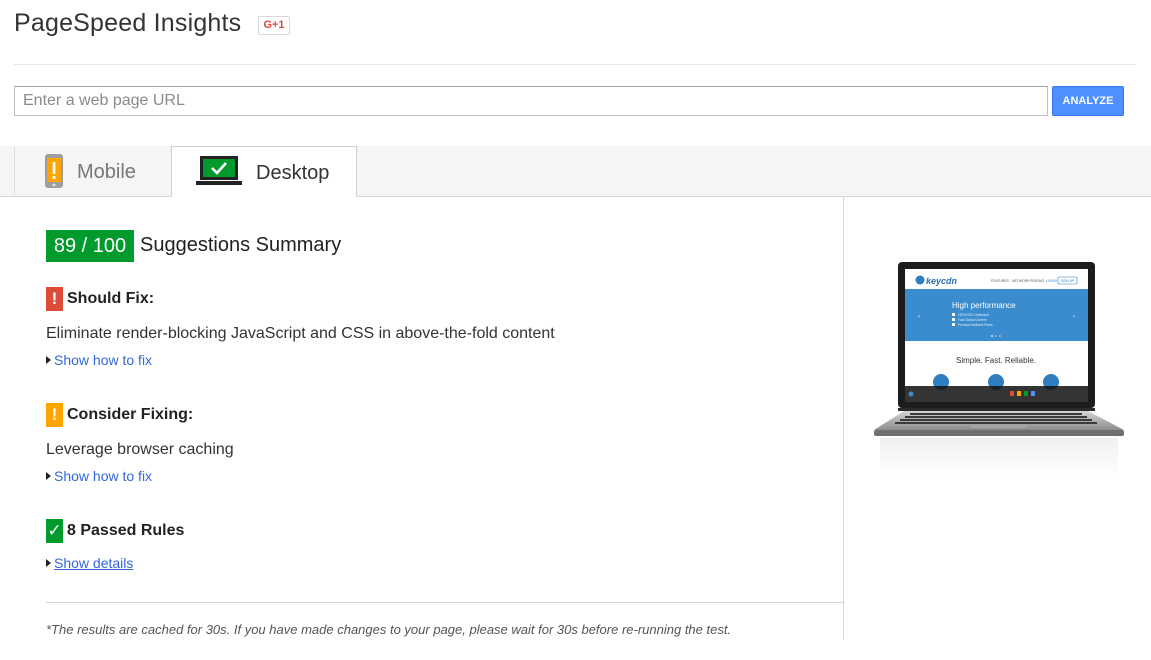  I want to click on summary-title: Suggestions Summary, so click(241, 245).